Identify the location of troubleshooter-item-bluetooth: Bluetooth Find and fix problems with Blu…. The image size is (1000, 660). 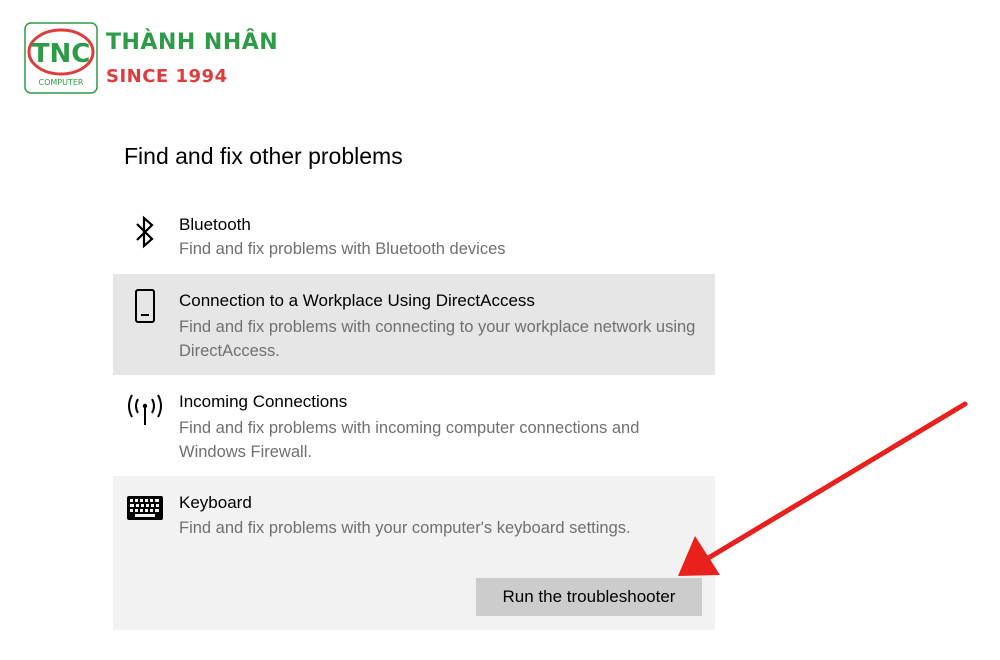
(414, 236).